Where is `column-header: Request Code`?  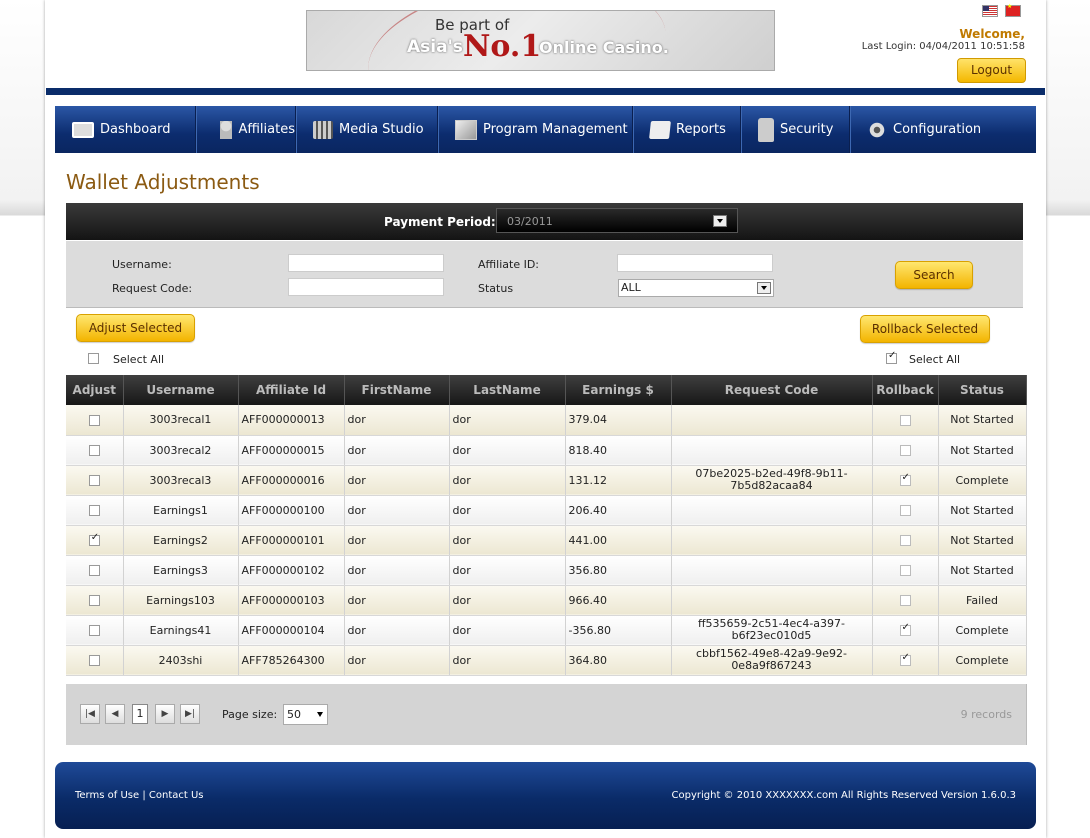 column-header: Request Code is located at coordinates (772, 390).